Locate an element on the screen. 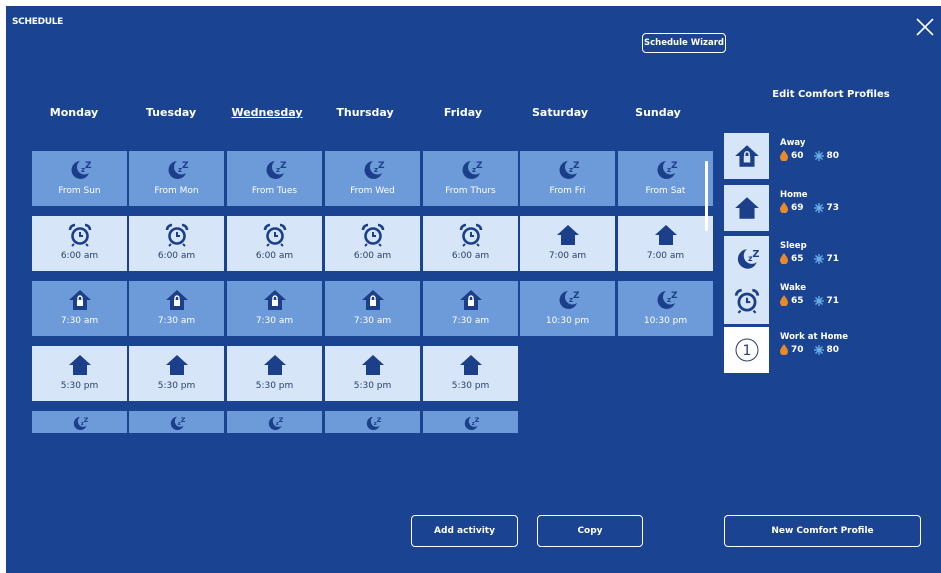  profile-badge-number: 1 is located at coordinates (746, 351).